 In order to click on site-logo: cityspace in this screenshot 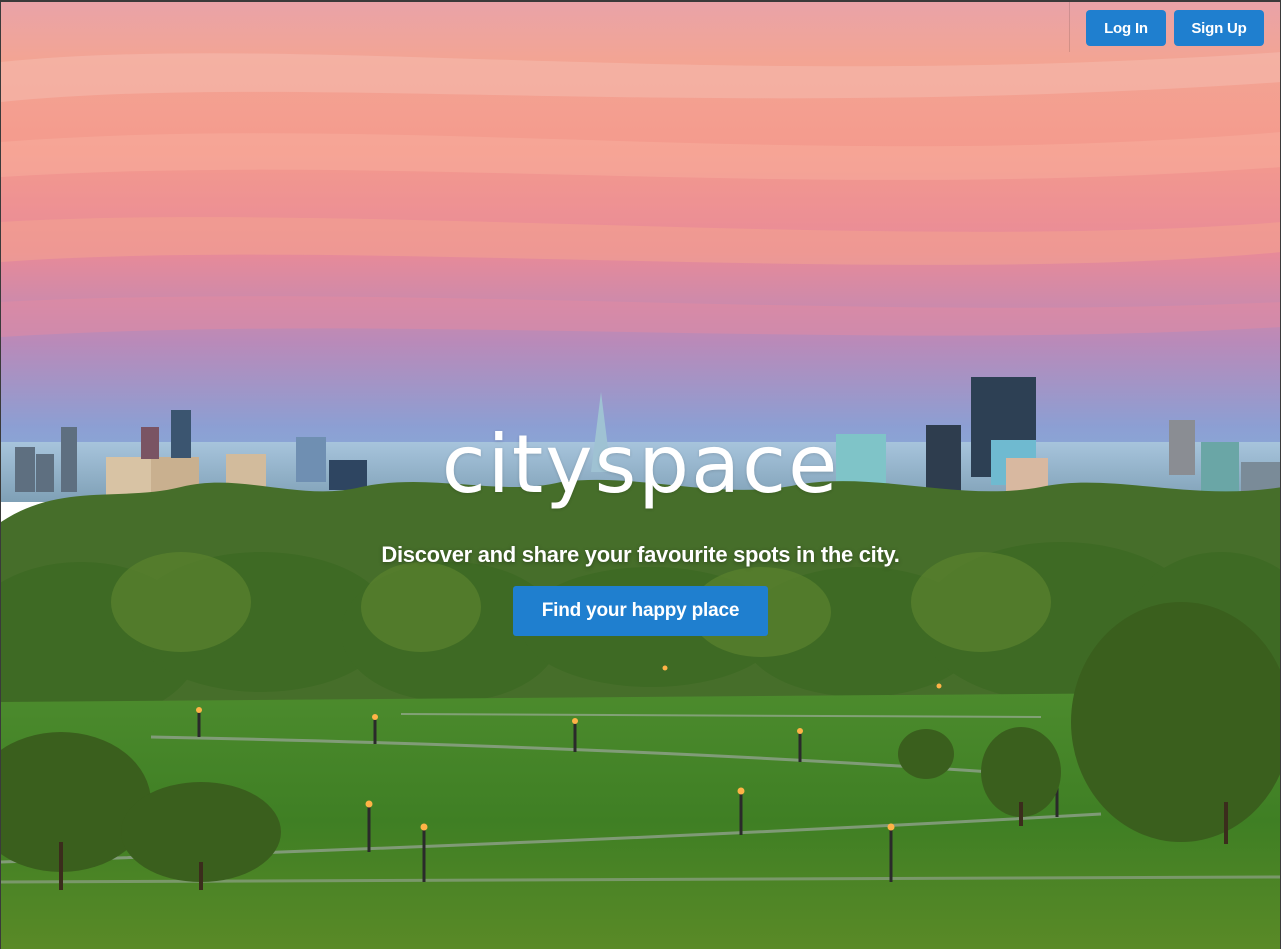, I will do `click(640, 464)`.